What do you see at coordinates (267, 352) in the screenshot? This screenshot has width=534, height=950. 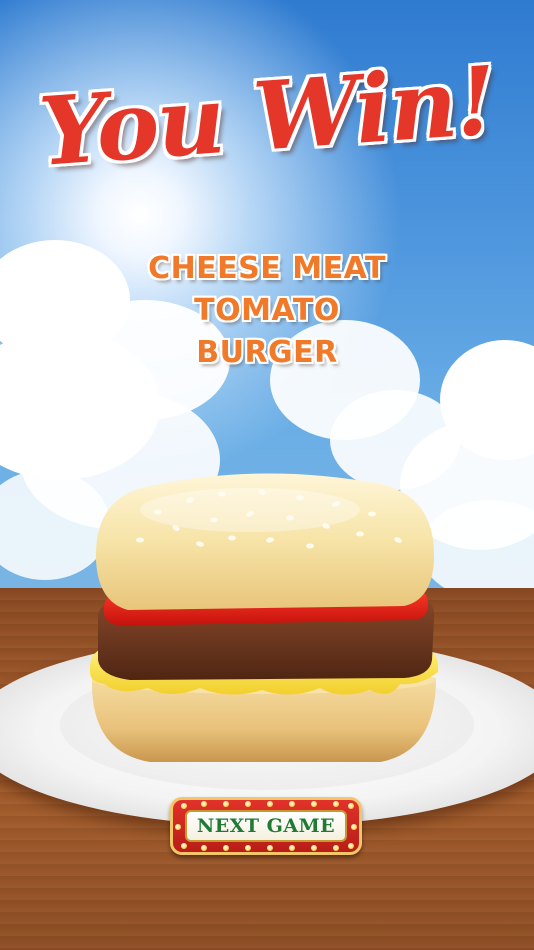 I see `burger-name-line: BURGER` at bounding box center [267, 352].